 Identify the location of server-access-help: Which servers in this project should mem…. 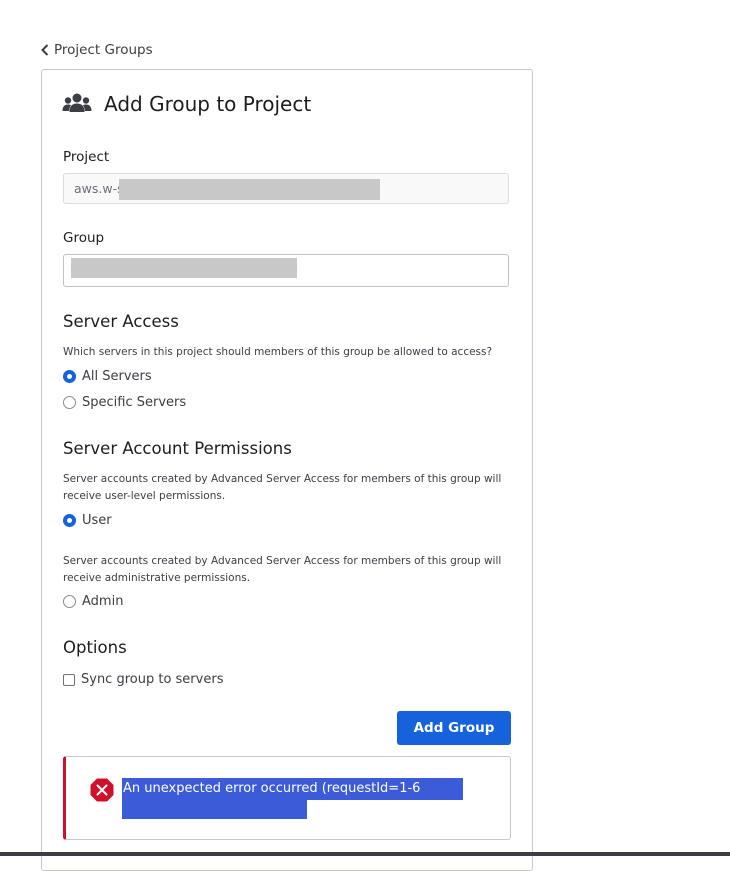
(278, 352).